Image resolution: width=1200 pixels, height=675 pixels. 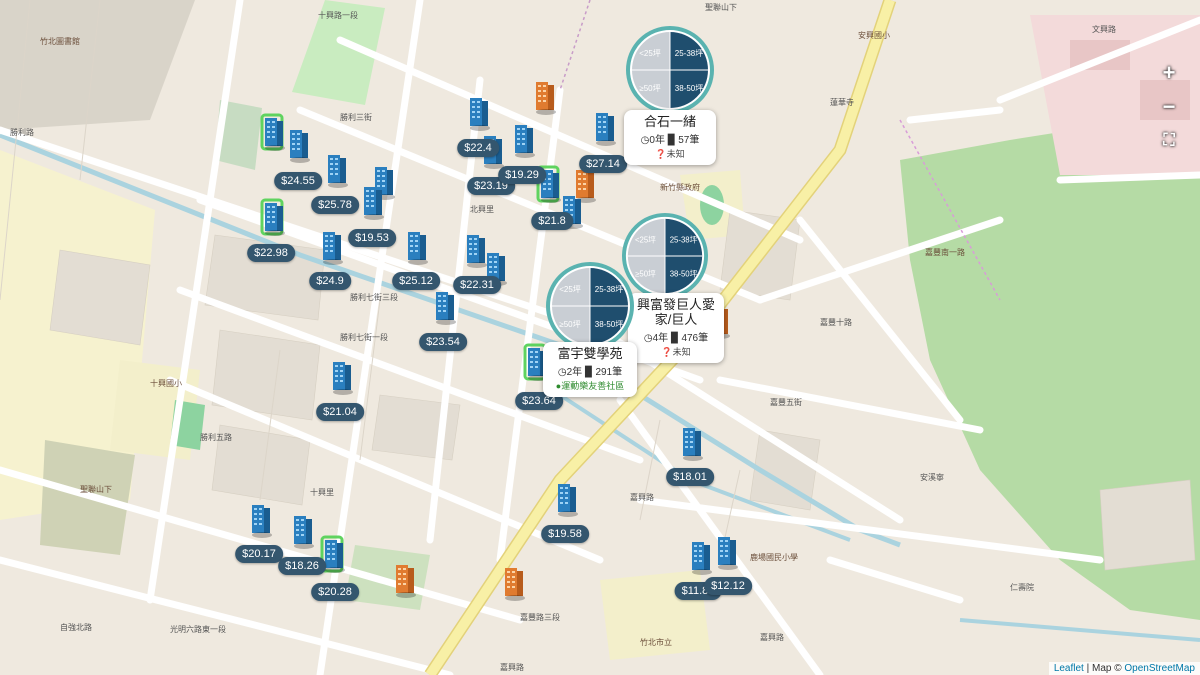 I want to click on price-label: $12.12, so click(x=728, y=586).